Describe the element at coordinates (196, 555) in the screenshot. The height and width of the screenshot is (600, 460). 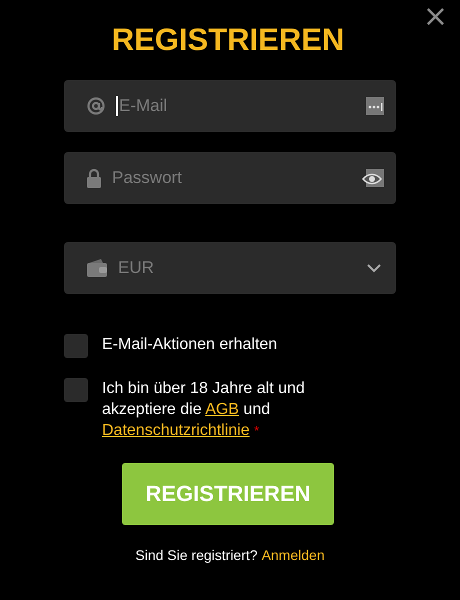
I see `login-prompt: Sind Sie registriert?` at that location.